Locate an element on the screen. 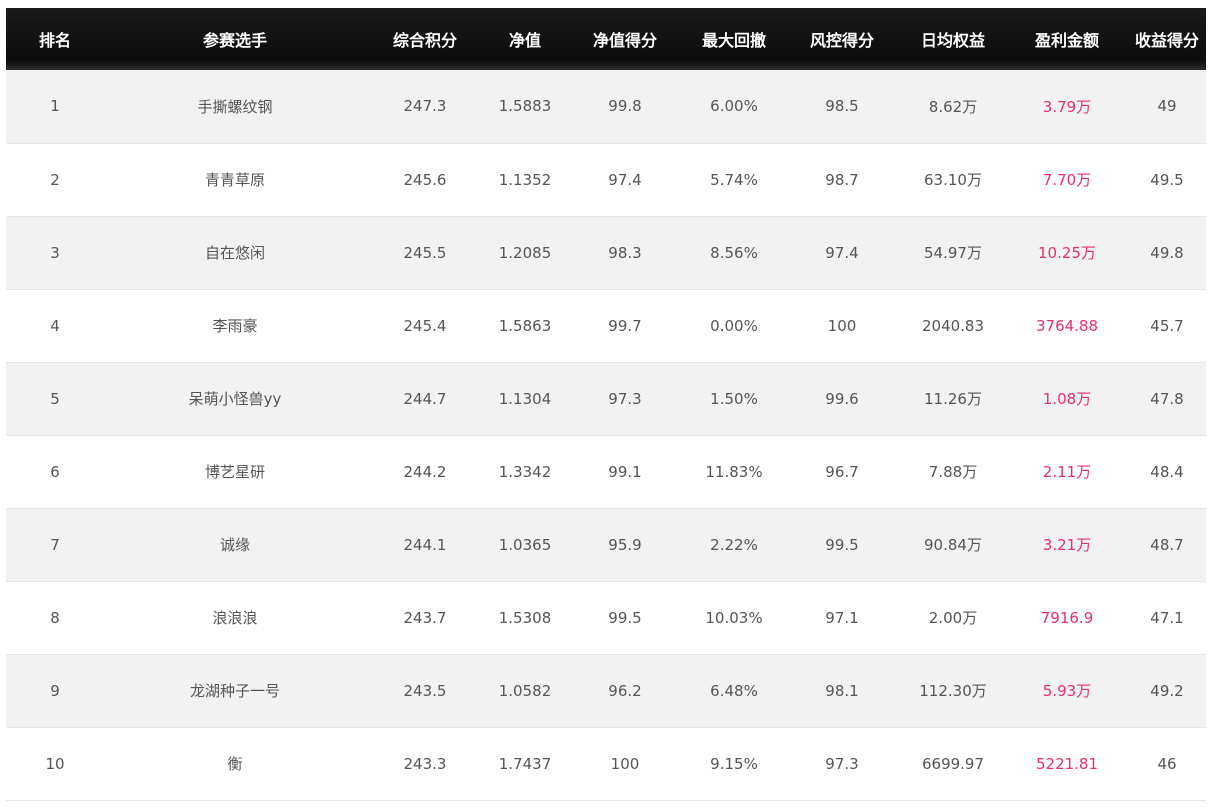 Image resolution: width=1210 pixels, height=807 pixels. cell-net-value: 1.5308 is located at coordinates (525, 617).